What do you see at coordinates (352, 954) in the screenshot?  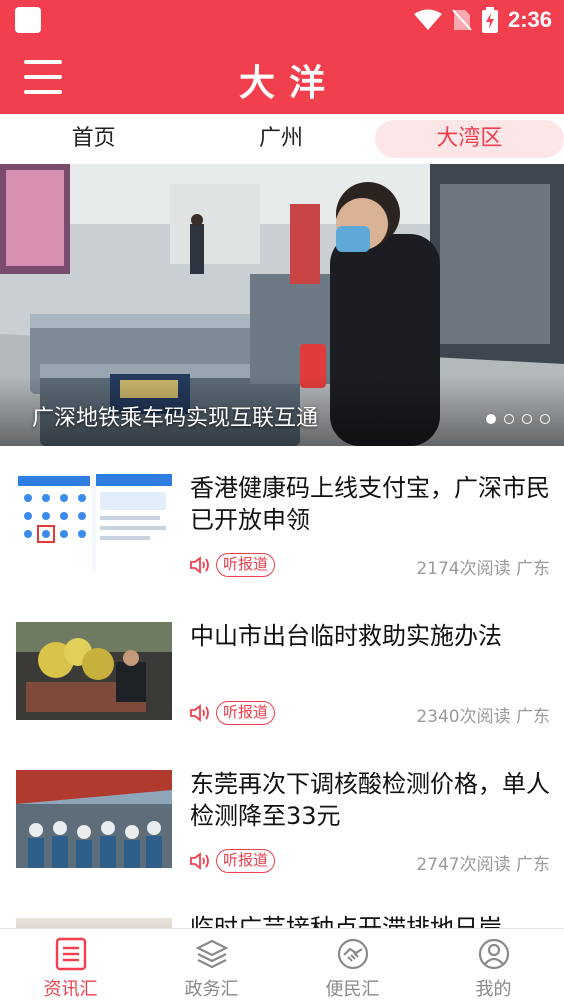 I see `handshake-icon` at bounding box center [352, 954].